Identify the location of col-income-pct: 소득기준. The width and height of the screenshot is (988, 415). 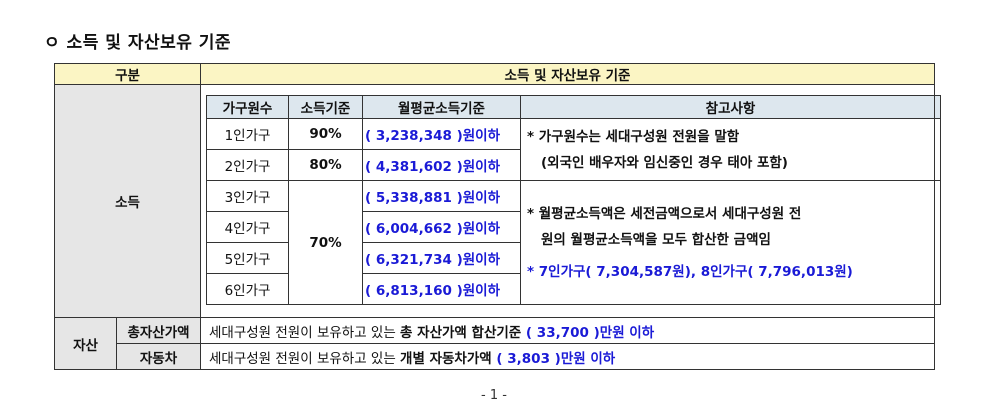
(325, 107).